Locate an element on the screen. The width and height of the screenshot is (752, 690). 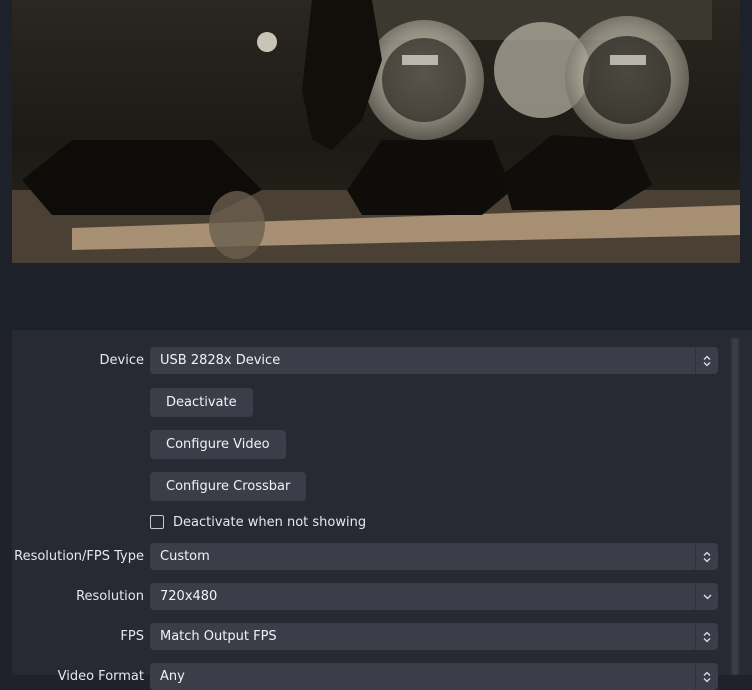
properties-scrollbar is located at coordinates (735, 506).